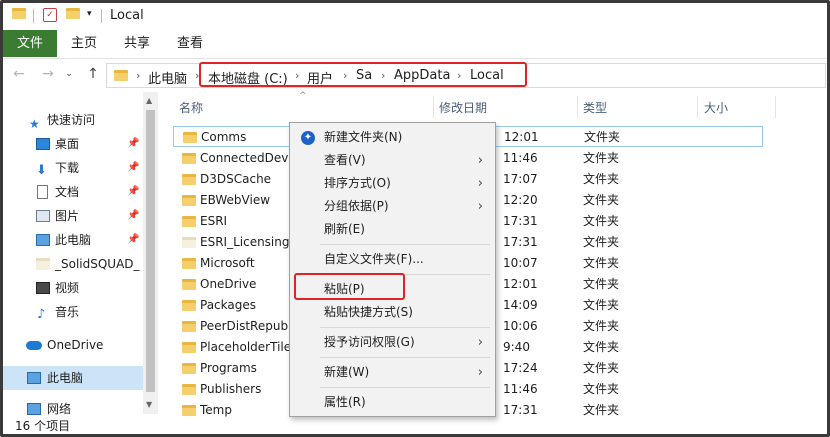 This screenshot has height=437, width=830. Describe the element at coordinates (392, 229) in the screenshot. I see `menu-item-refresh: 刷新(E)` at that location.